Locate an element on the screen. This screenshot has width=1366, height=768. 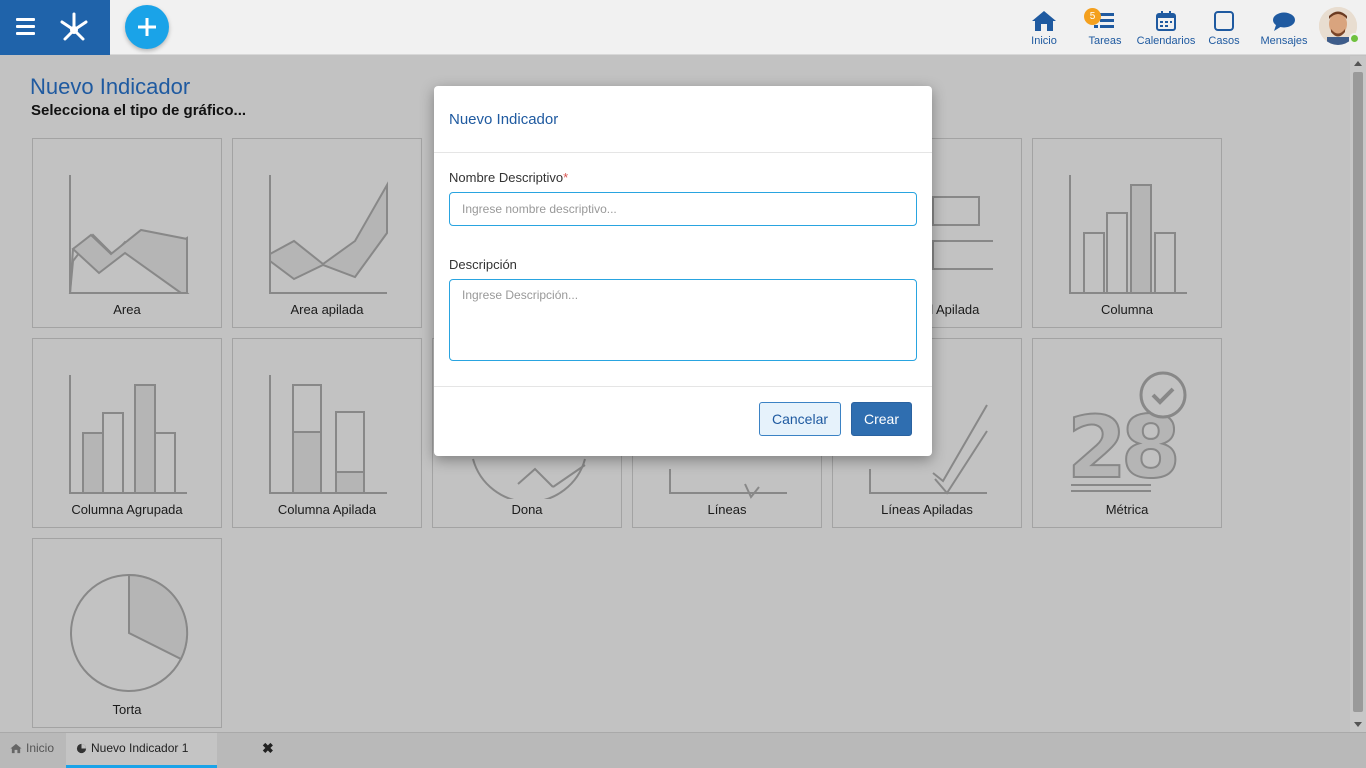
tile-area: Area is located at coordinates (127, 233).